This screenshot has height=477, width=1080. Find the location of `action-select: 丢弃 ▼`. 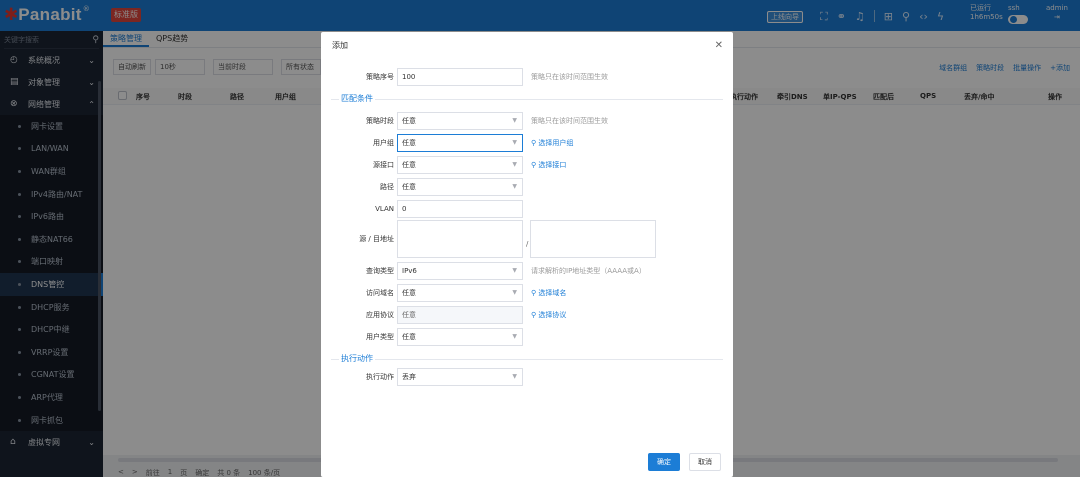

action-select: 丢弃 ▼ is located at coordinates (460, 377).